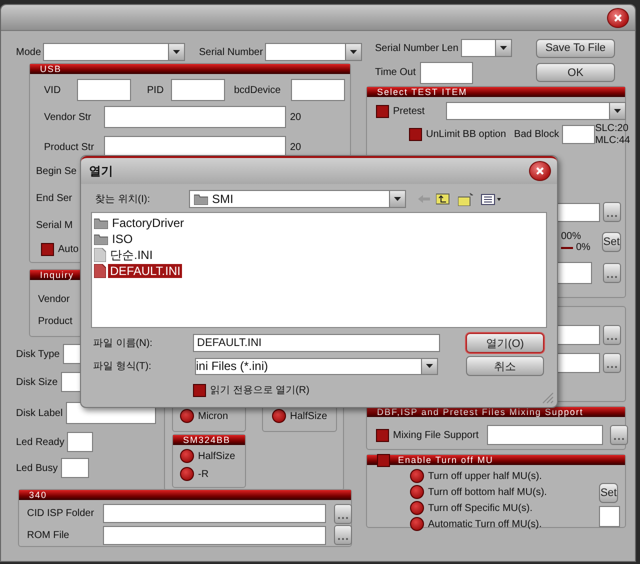 The width and height of the screenshot is (640, 564). I want to click on new-folder-icon, so click(465, 199).